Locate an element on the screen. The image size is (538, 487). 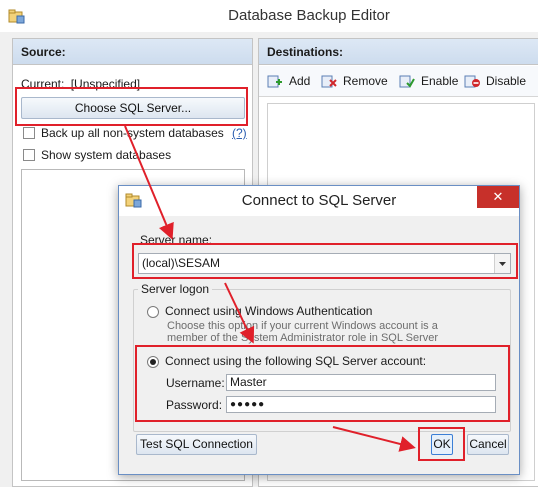
test-sql-connection-button: Test SQL Connection is located at coordinates (196, 444).